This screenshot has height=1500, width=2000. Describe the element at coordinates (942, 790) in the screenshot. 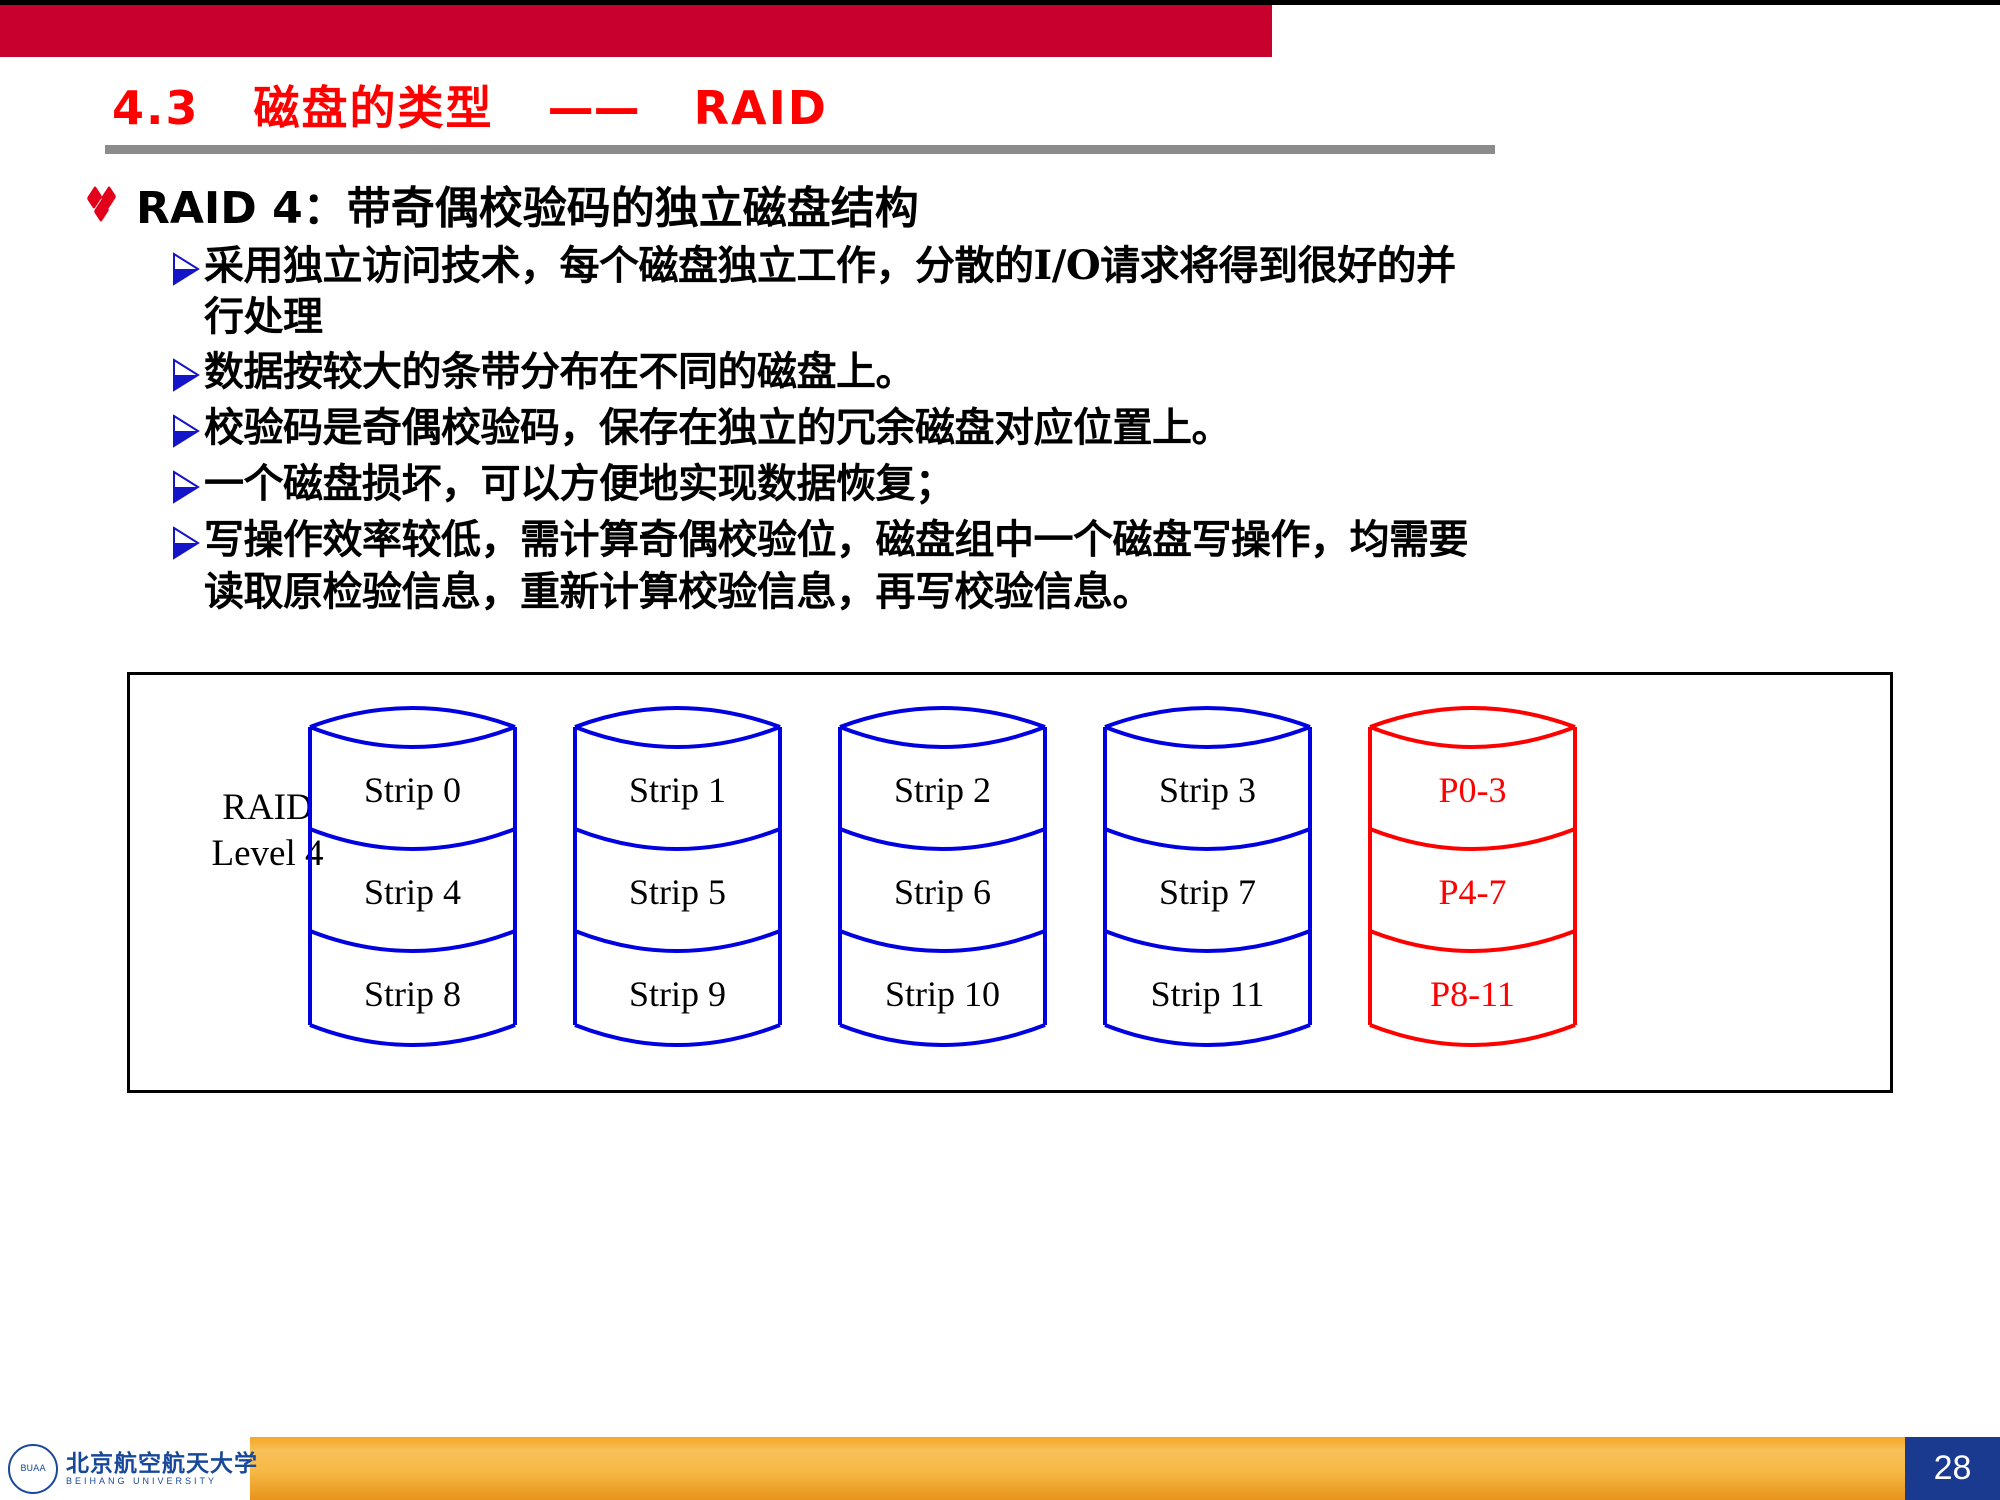

I see `disk-cell: Strip 2` at that location.